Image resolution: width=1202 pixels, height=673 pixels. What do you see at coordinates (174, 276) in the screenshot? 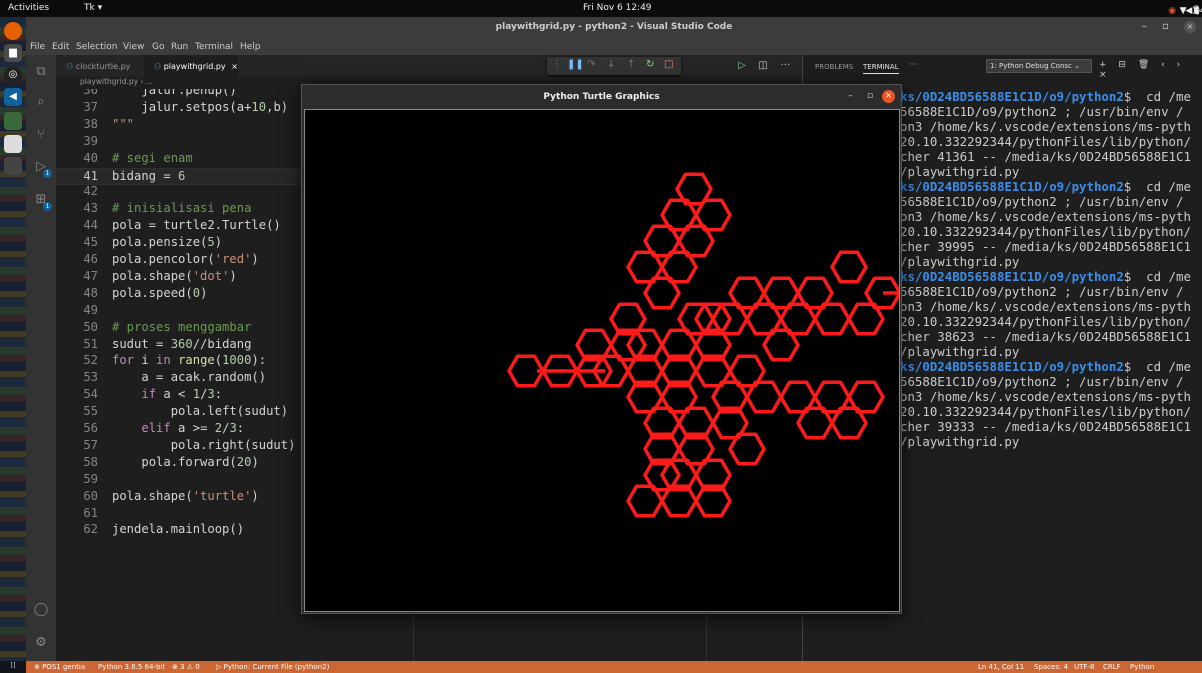
I see `line-text: pola.shape('dot')` at bounding box center [174, 276].